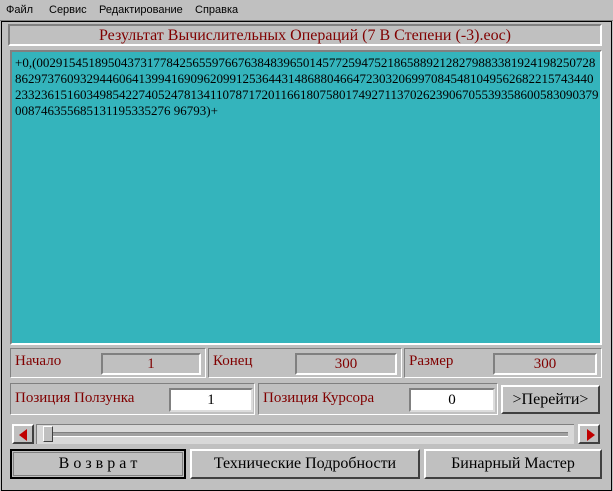 The height and width of the screenshot is (491, 613). Describe the element at coordinates (68, 10) in the screenshot. I see `menu-service: Сервис` at that location.